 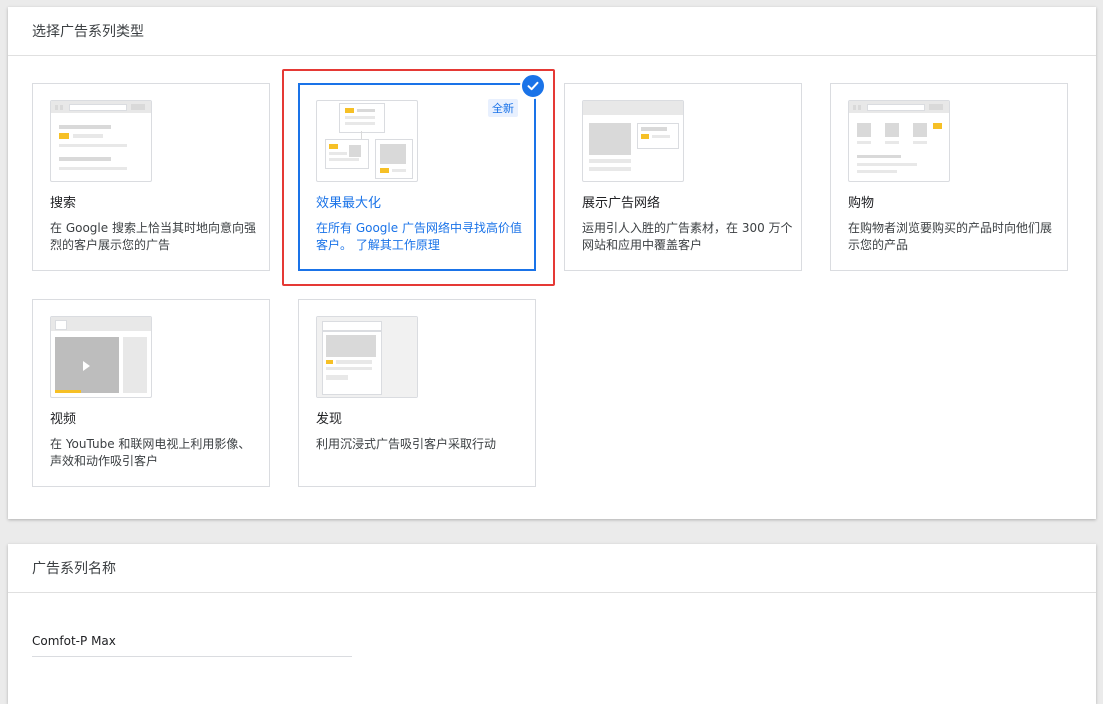 What do you see at coordinates (950, 236) in the screenshot?
I see `card-shopping-desc: 在购物者浏览要购买的产品时向他们展示您的产品` at bounding box center [950, 236].